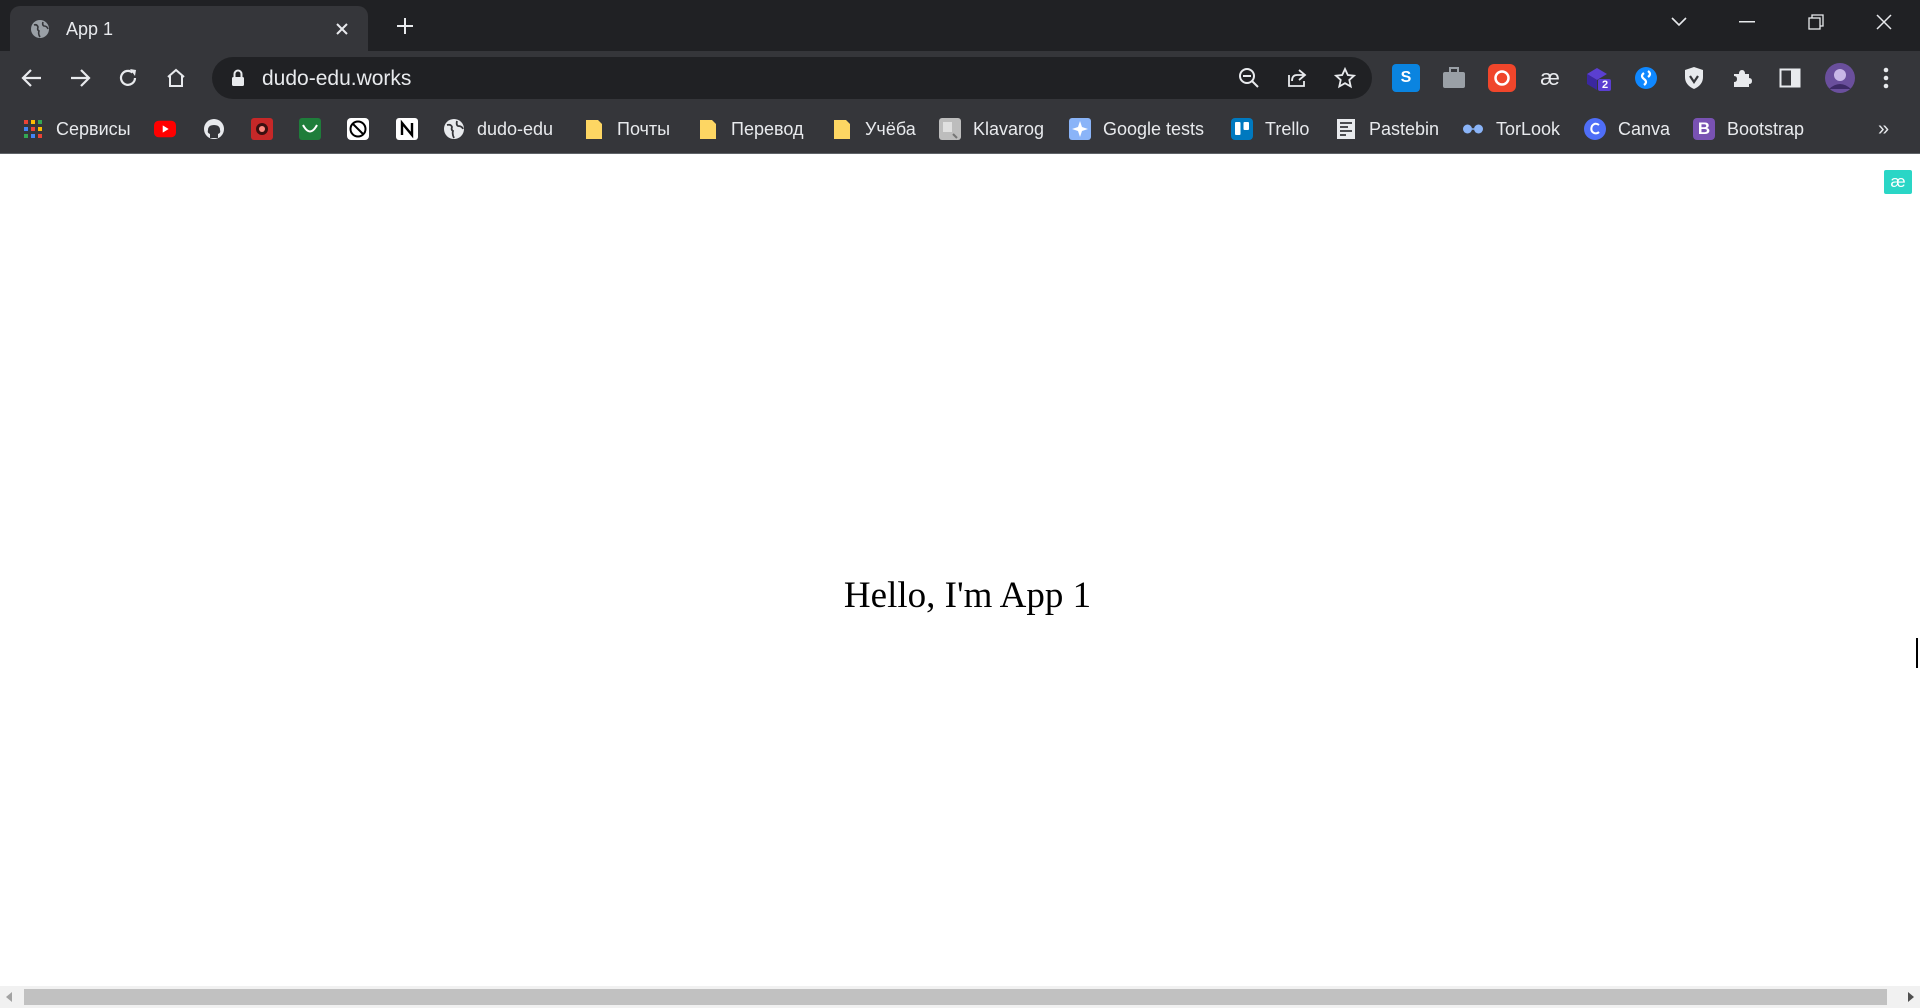  Describe the element at coordinates (1747, 22) in the screenshot. I see `minimize-button` at that location.